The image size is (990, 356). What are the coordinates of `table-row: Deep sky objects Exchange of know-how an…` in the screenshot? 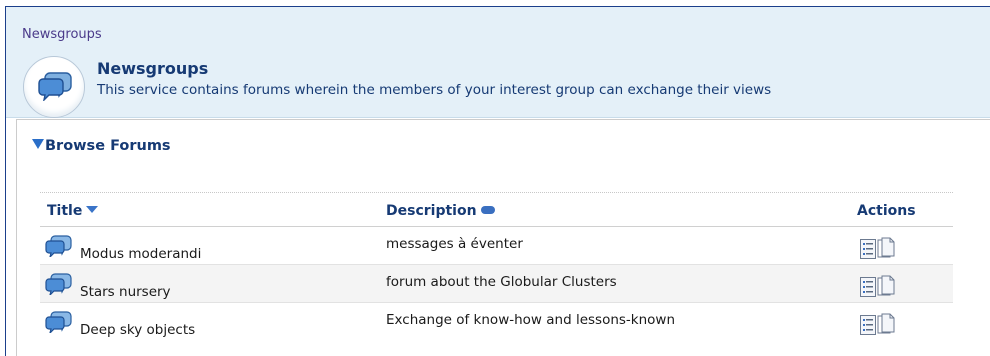 It's located at (496, 322).